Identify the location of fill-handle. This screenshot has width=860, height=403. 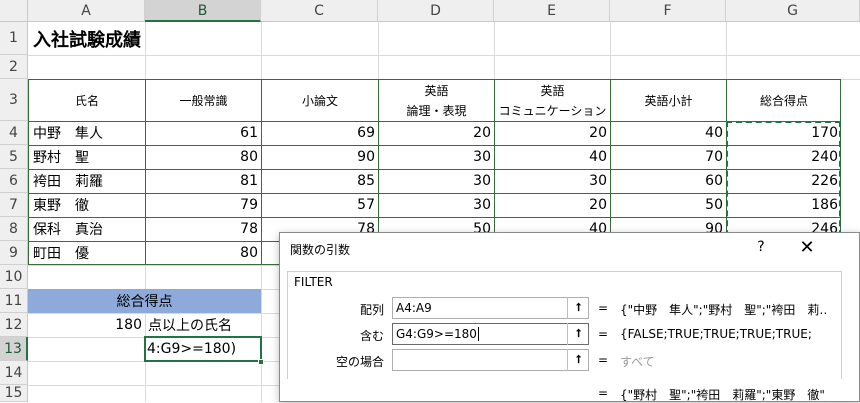
(261, 362).